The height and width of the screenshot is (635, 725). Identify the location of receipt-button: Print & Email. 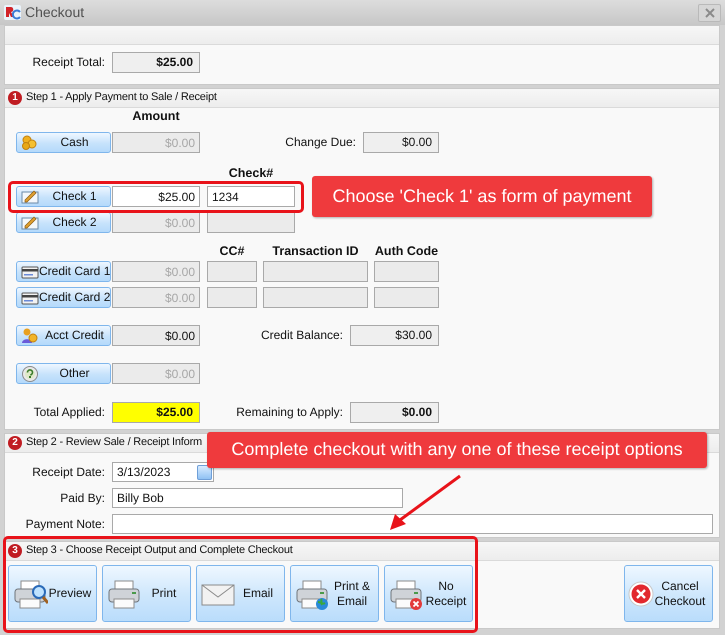
(334, 593).